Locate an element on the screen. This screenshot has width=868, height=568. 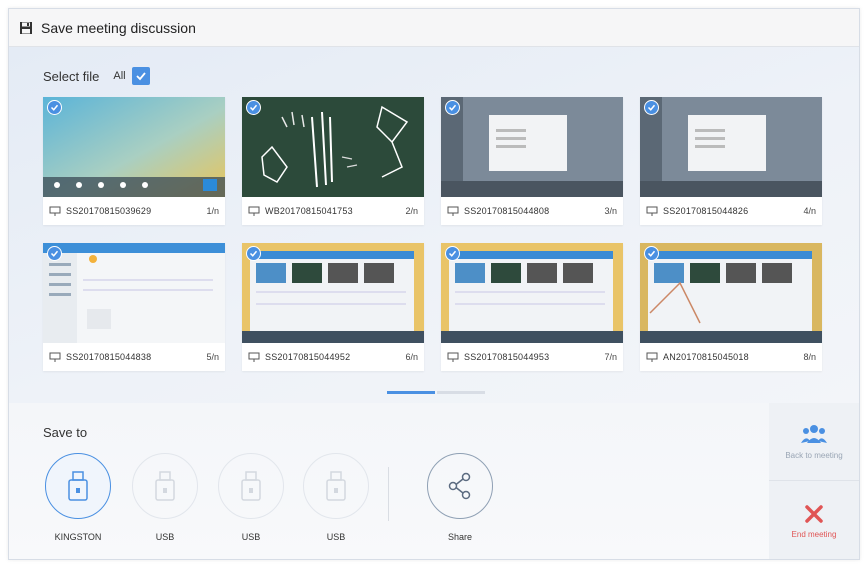
file-card: SS20170815044952 6/n is located at coordinates (333, 307).